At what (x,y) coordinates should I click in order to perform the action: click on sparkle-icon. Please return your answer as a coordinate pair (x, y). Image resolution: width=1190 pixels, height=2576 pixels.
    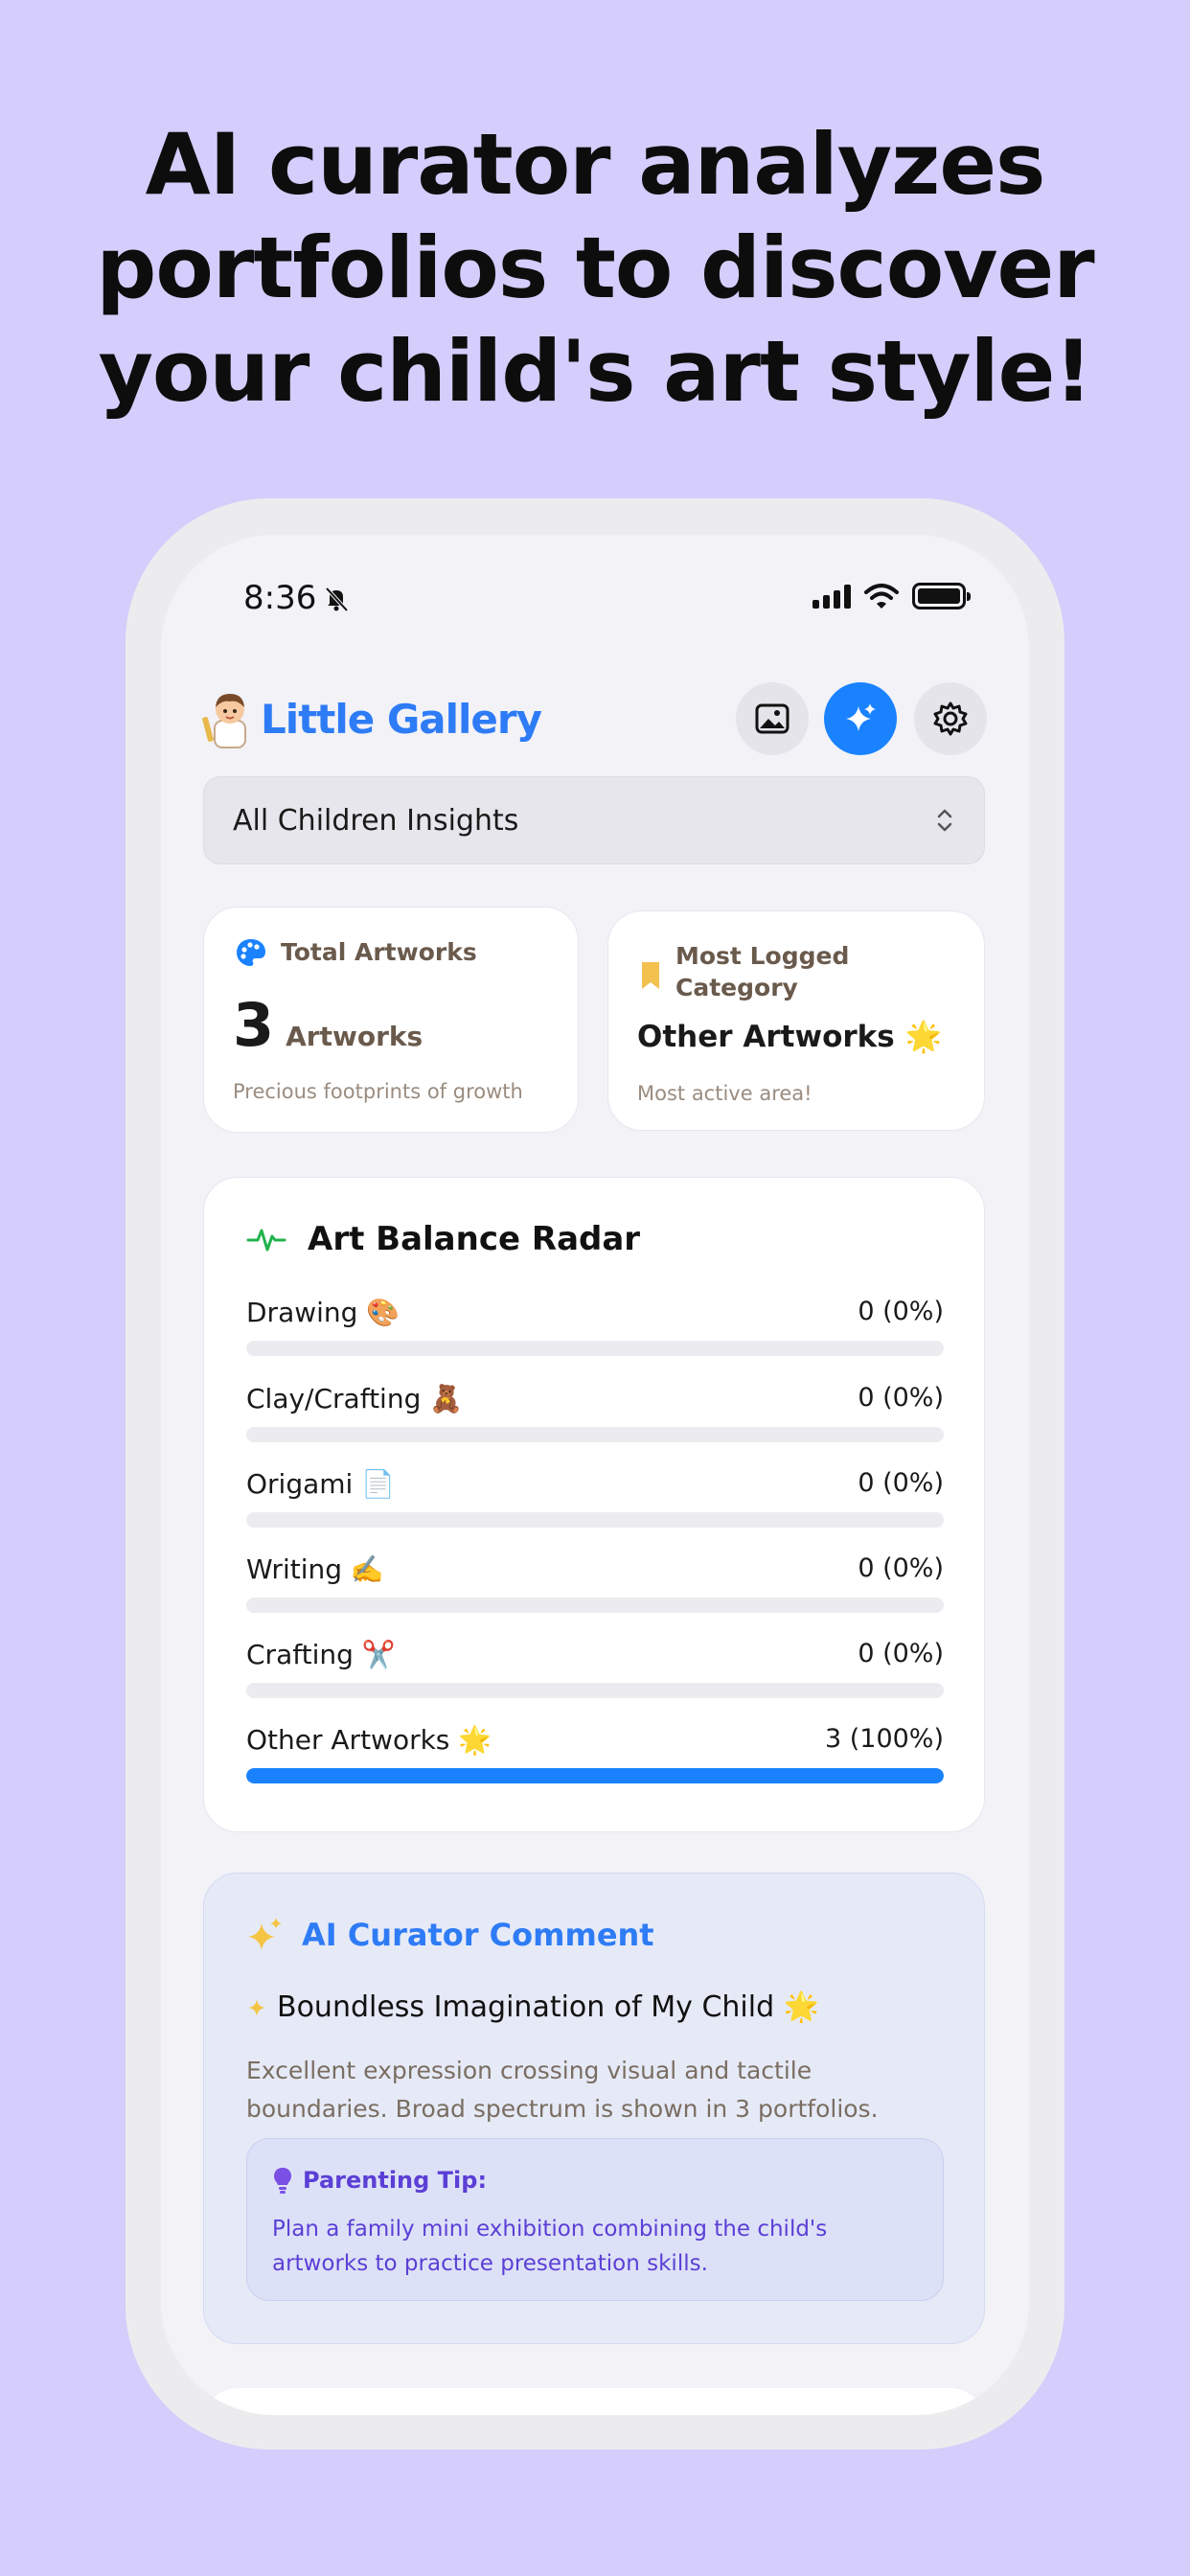
    Looking at the image, I should click on (861, 717).